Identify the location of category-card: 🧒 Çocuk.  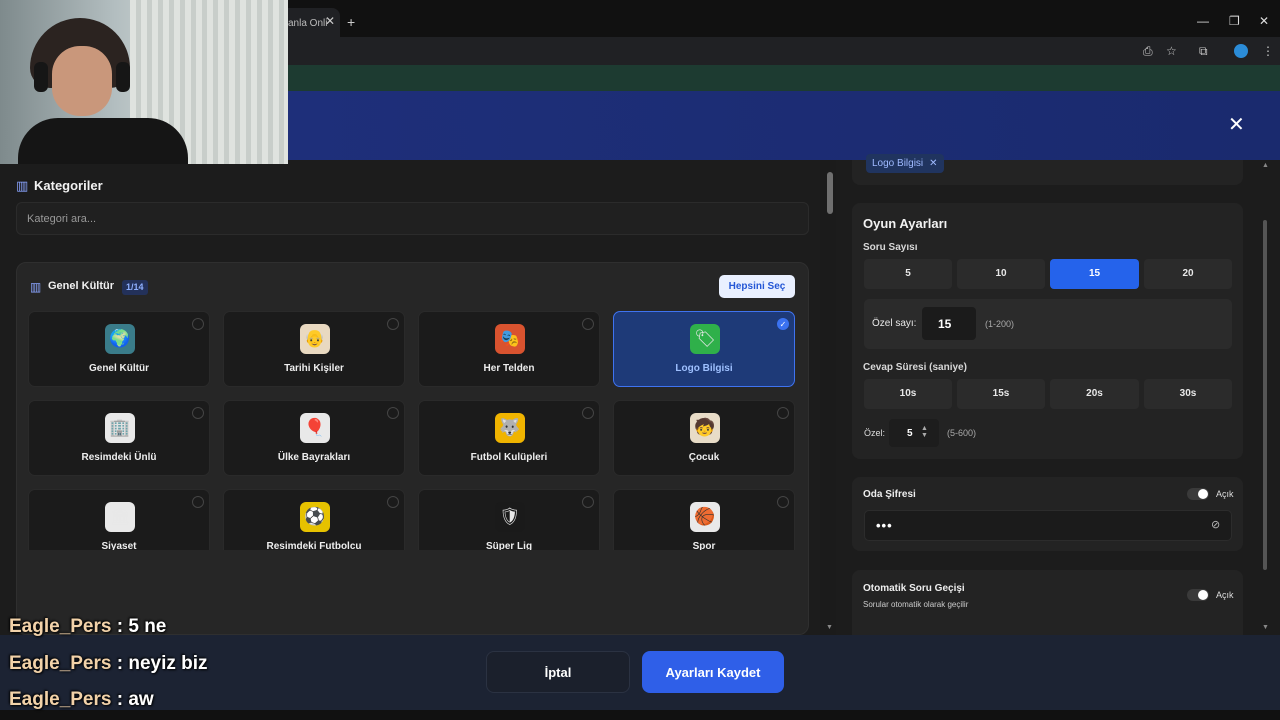
(704, 438).